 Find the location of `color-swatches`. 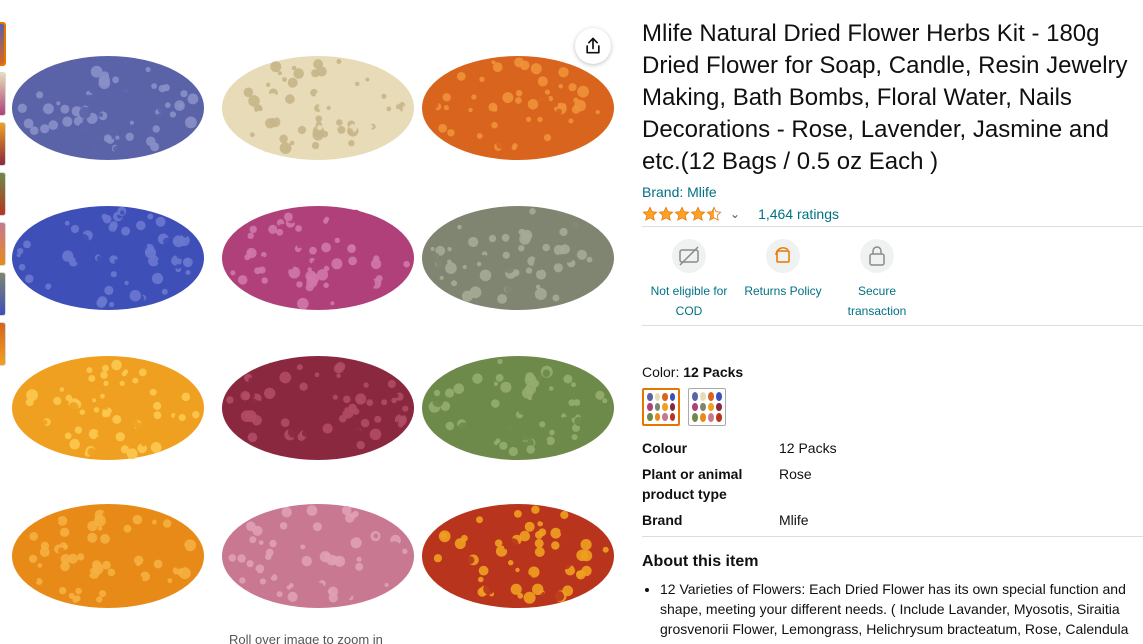

color-swatches is located at coordinates (892, 407).